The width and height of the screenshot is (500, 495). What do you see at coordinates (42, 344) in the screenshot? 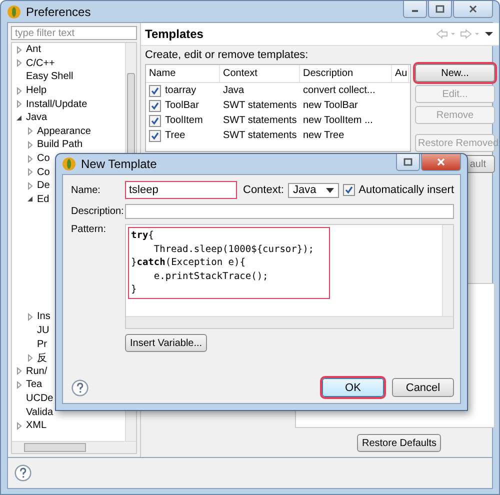
I see `tree-item: Pr` at bounding box center [42, 344].